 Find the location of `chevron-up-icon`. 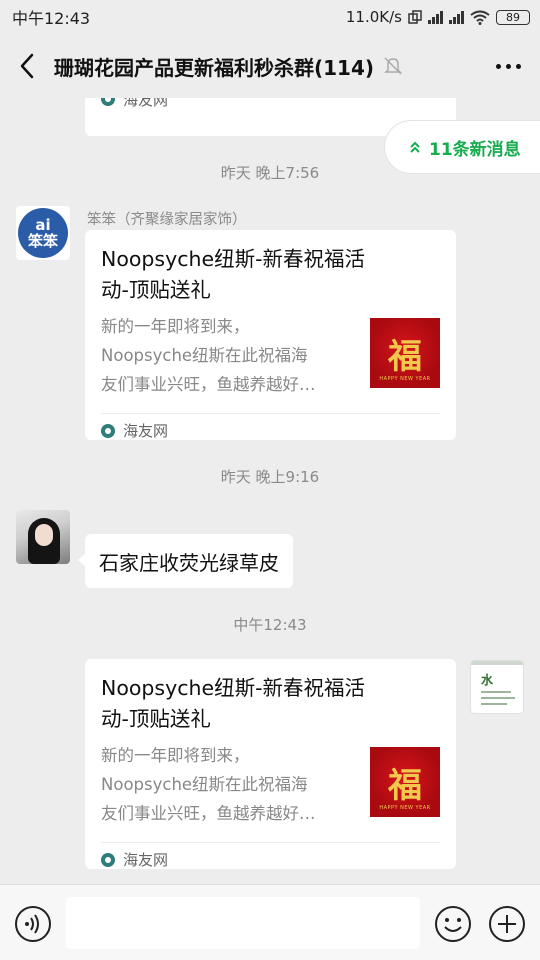

chevron-up-icon is located at coordinates (415, 147).